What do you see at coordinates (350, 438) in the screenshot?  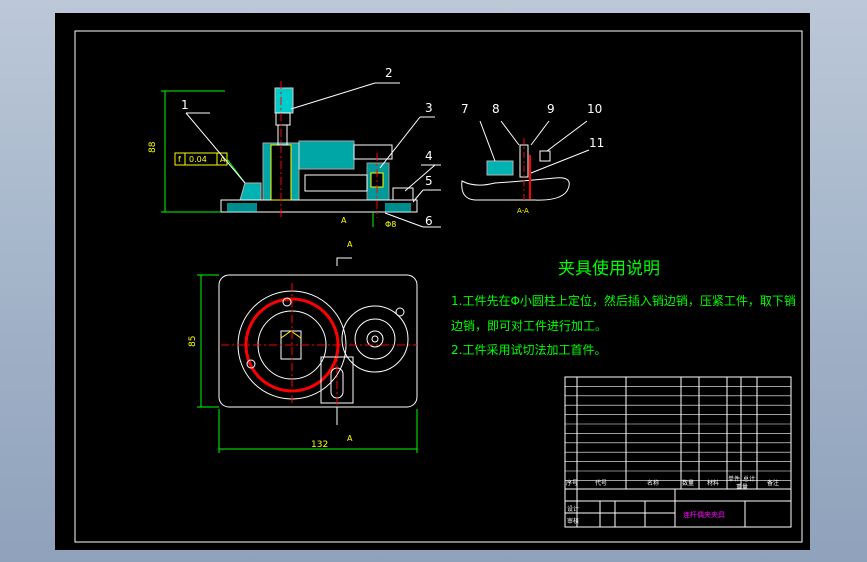 I see `cut-label-bottom: A` at bounding box center [350, 438].